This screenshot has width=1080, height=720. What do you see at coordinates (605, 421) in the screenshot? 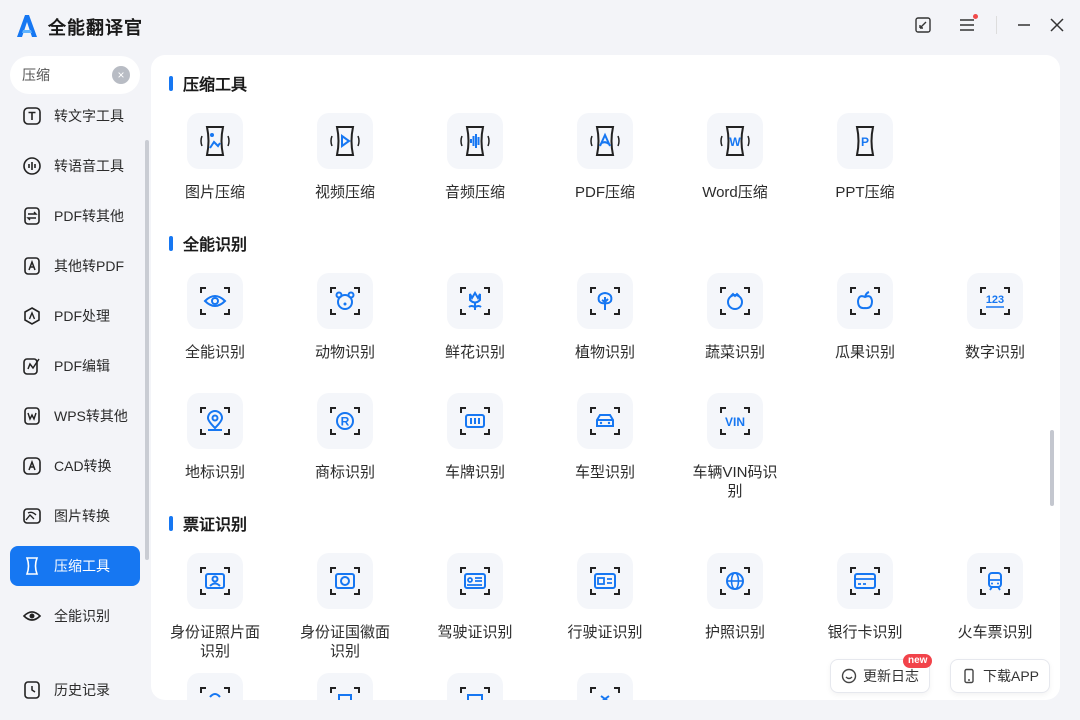
I see `car-icon` at bounding box center [605, 421].